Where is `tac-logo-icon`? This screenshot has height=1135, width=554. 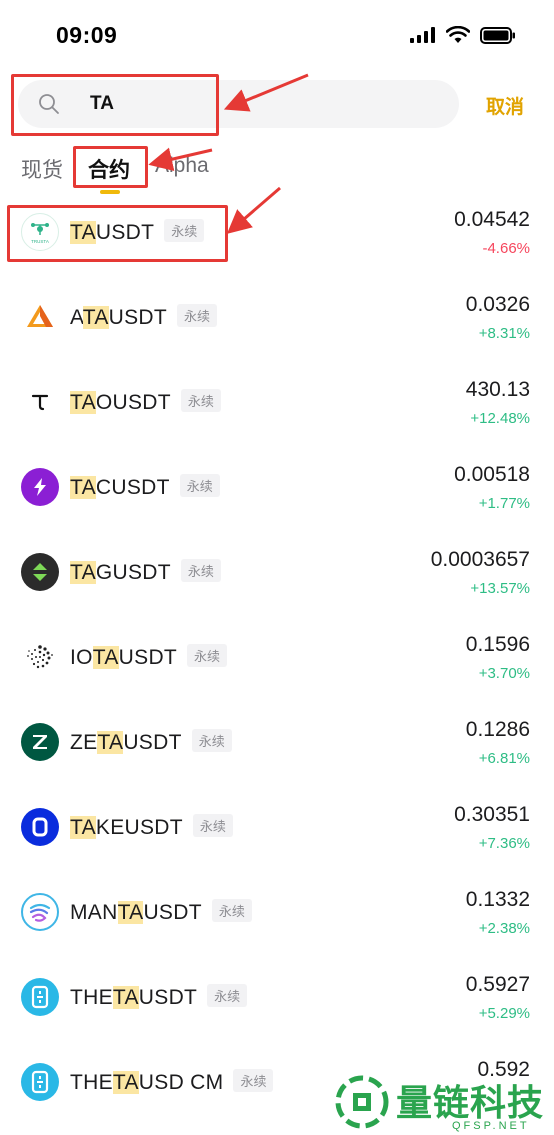
tac-logo-icon is located at coordinates (40, 487).